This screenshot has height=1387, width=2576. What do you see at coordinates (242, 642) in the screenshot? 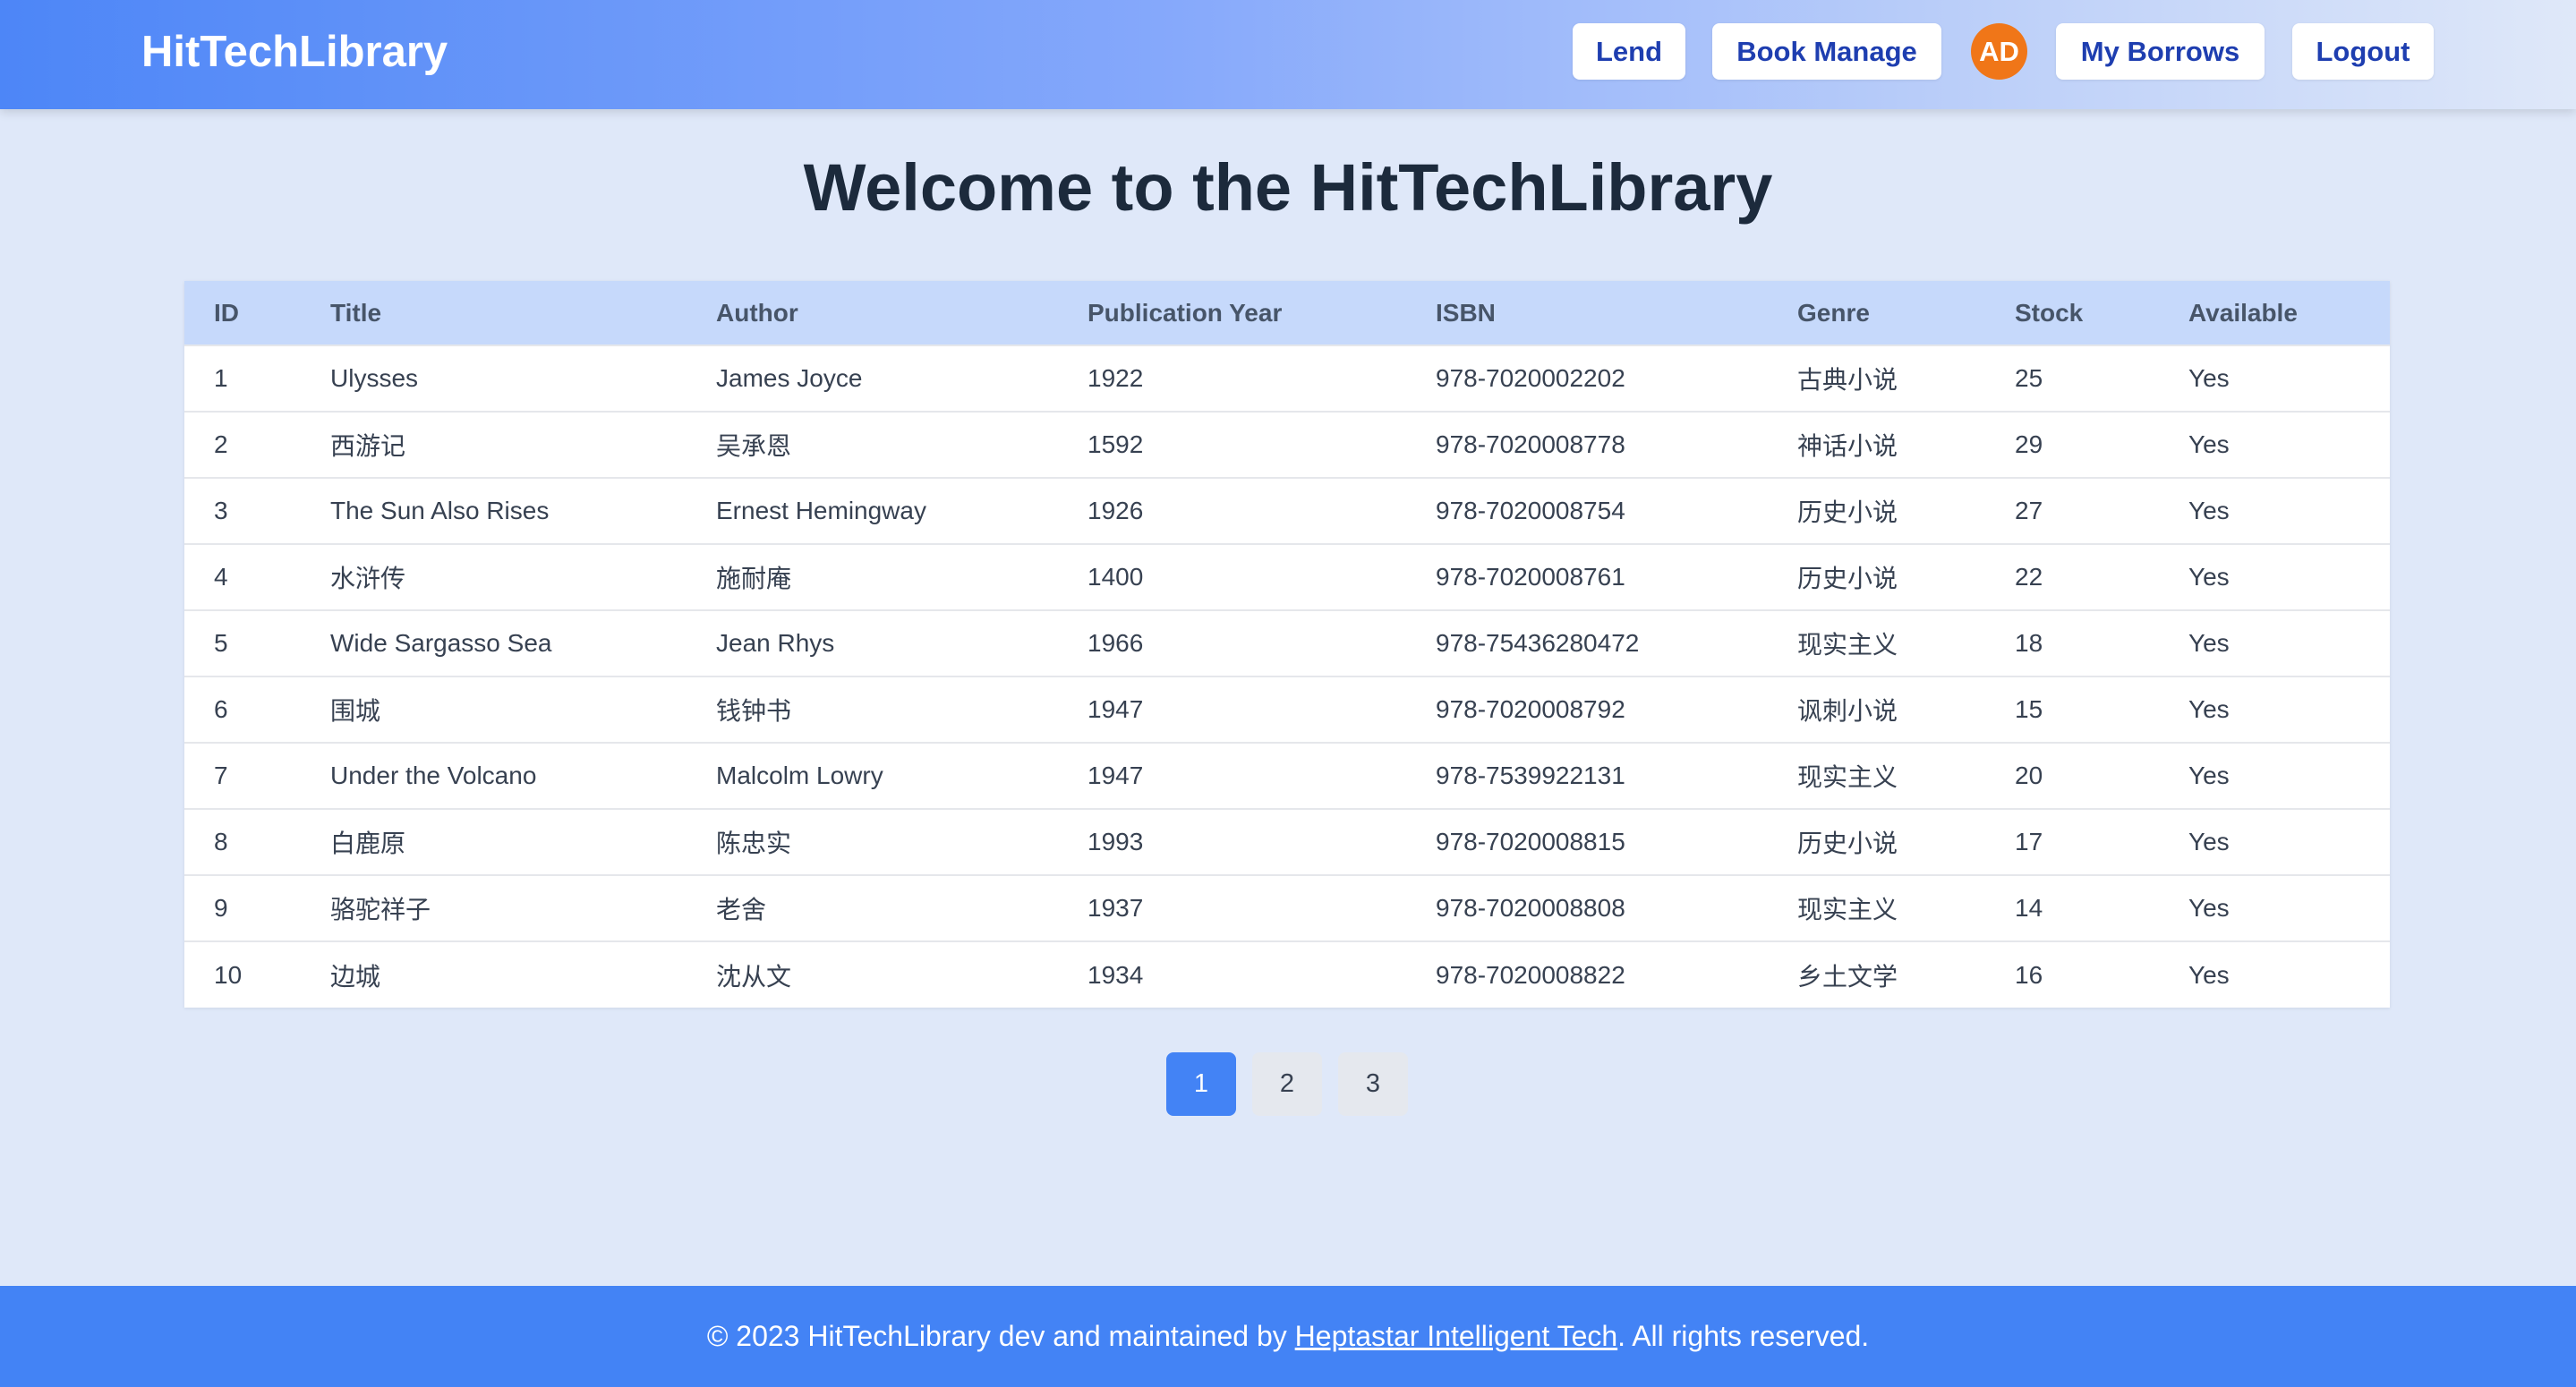
I see `cell-id: 5` at bounding box center [242, 642].